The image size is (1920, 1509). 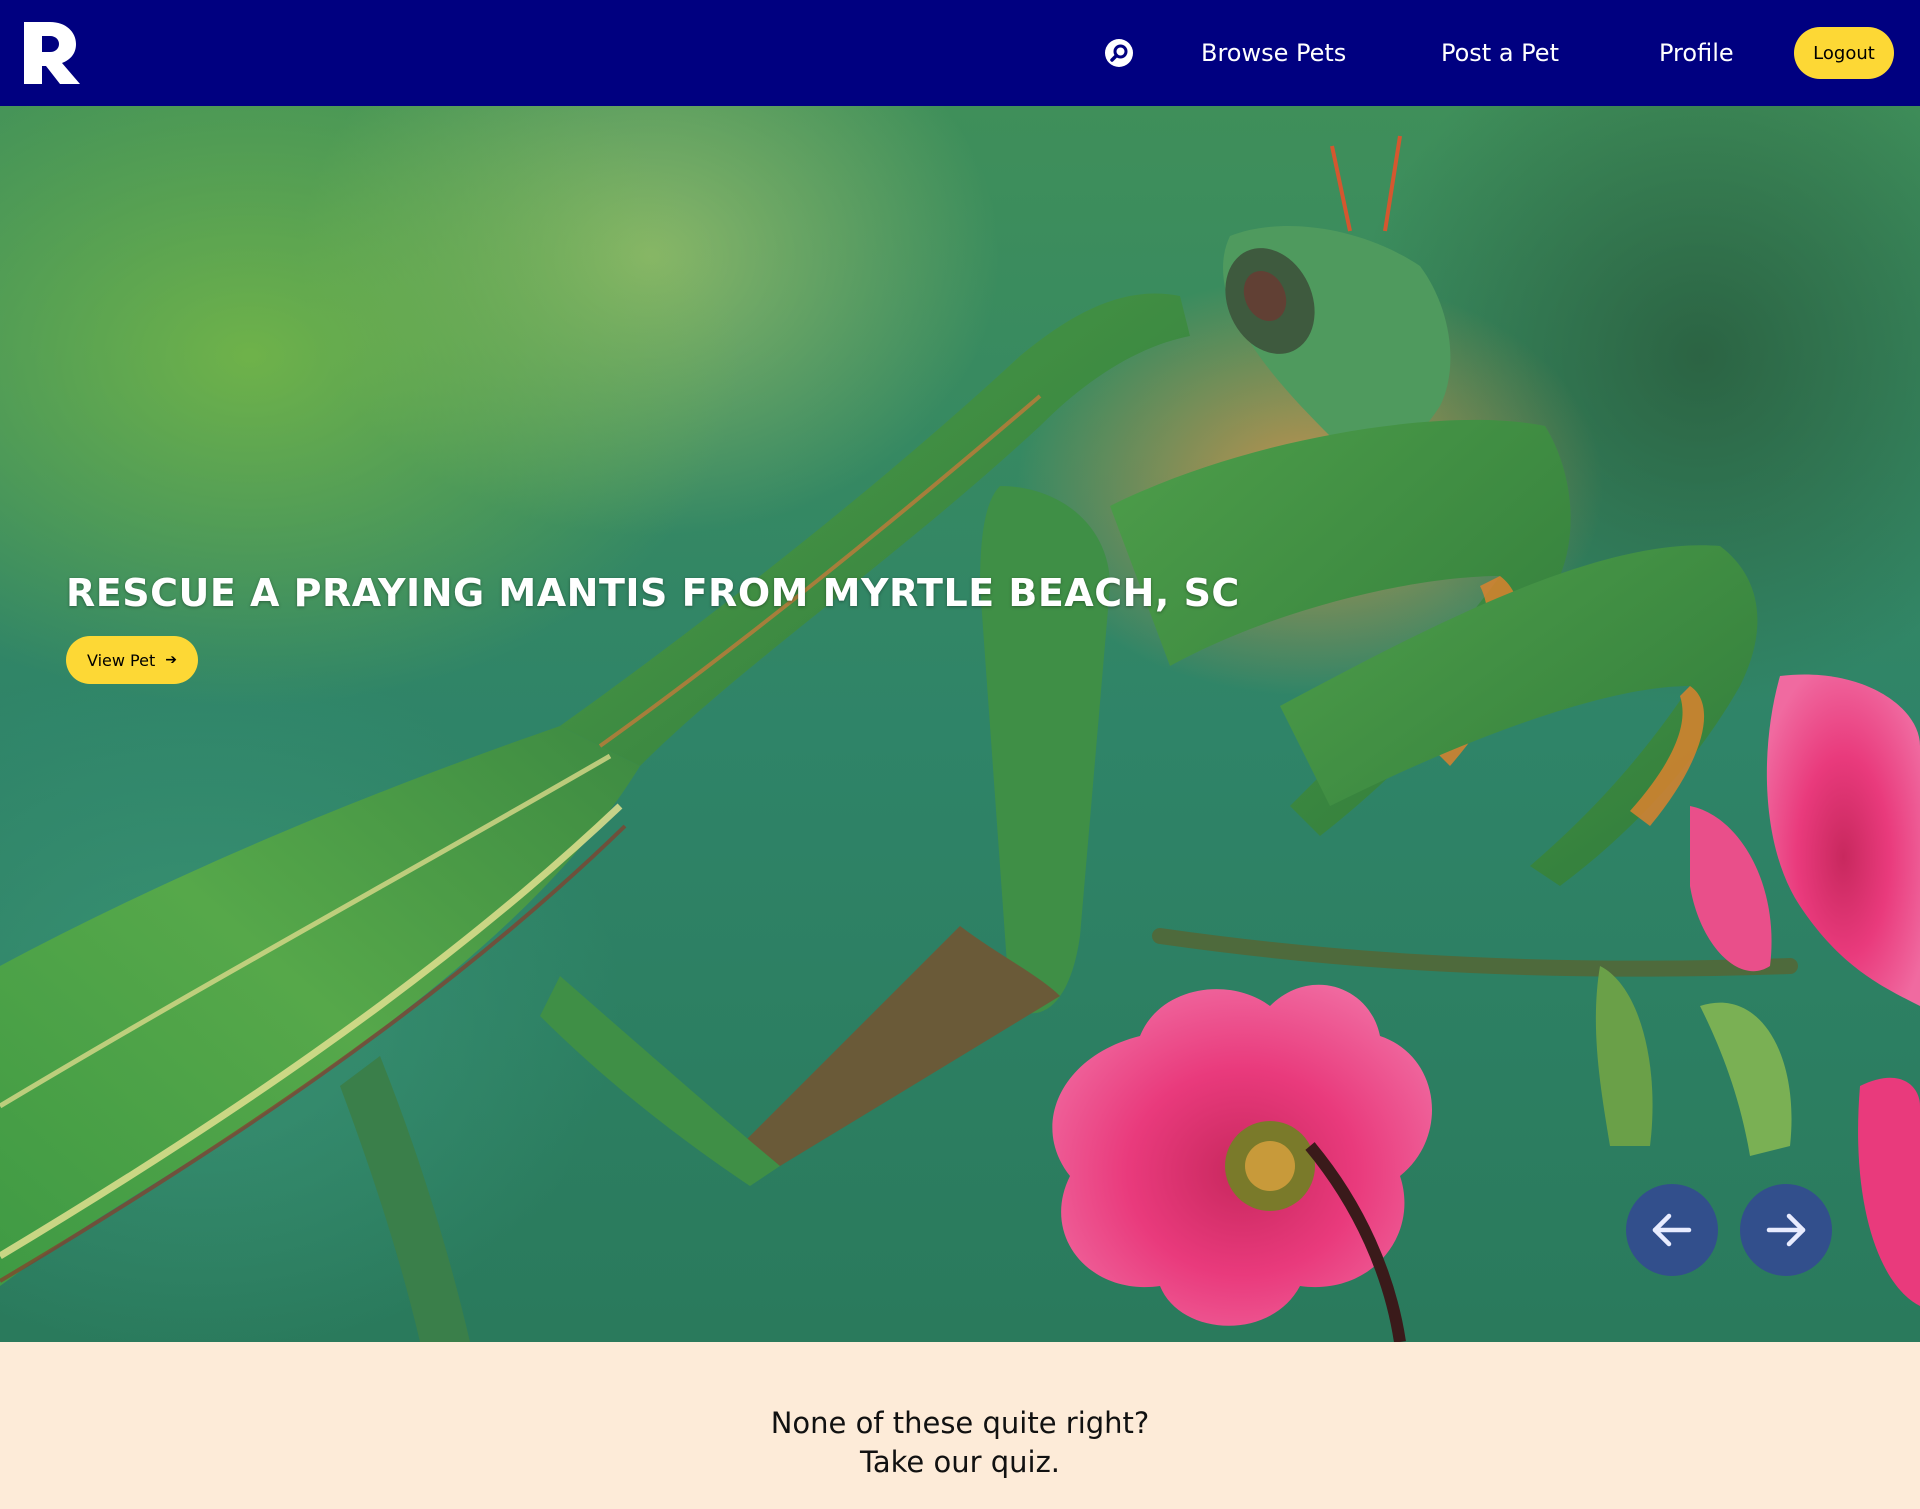 I want to click on carousel-prev-button, so click(x=1672, y=1230).